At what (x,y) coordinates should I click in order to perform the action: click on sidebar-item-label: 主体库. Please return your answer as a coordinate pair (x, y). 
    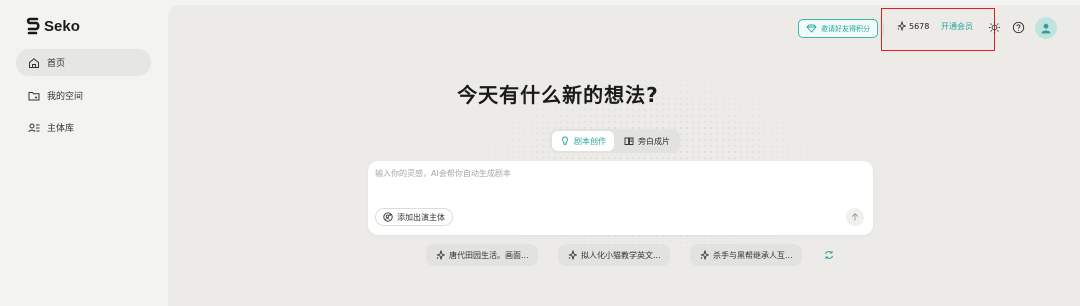
    Looking at the image, I should click on (61, 129).